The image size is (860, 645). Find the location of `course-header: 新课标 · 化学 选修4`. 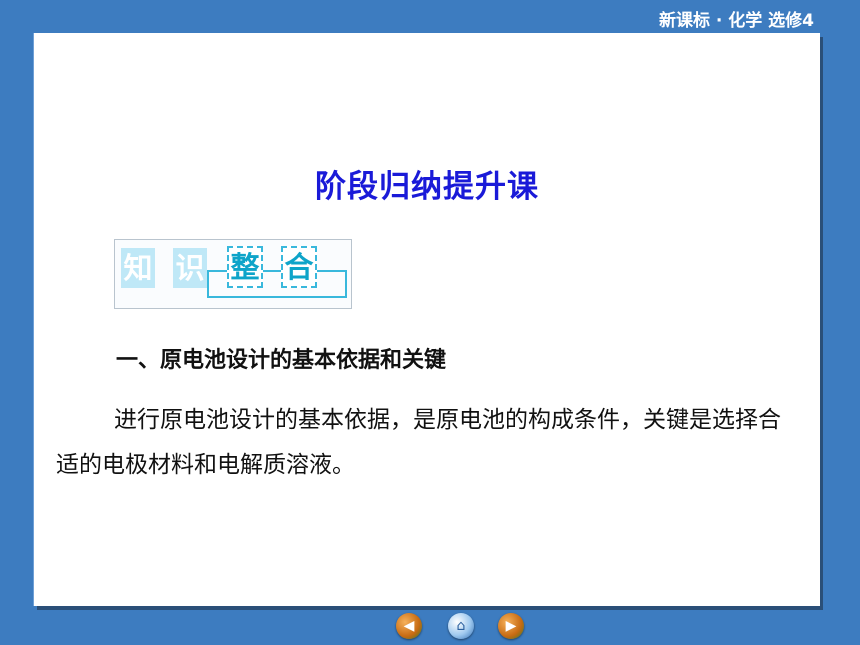

course-header: 新课标 · 化学 选修4 is located at coordinates (736, 21).